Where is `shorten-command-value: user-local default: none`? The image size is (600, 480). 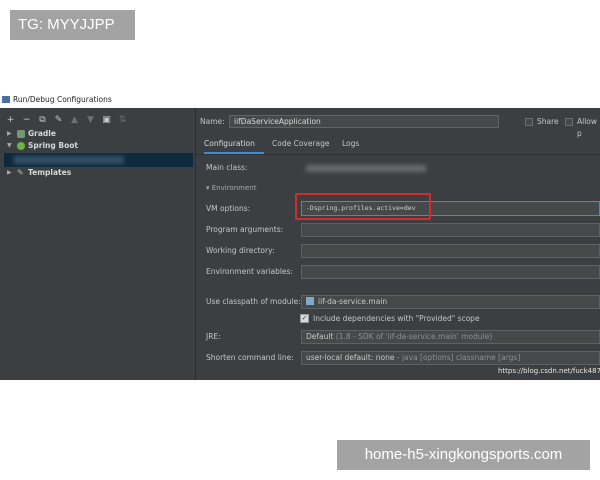
shorten-command-value: user-local default: none is located at coordinates (350, 357).